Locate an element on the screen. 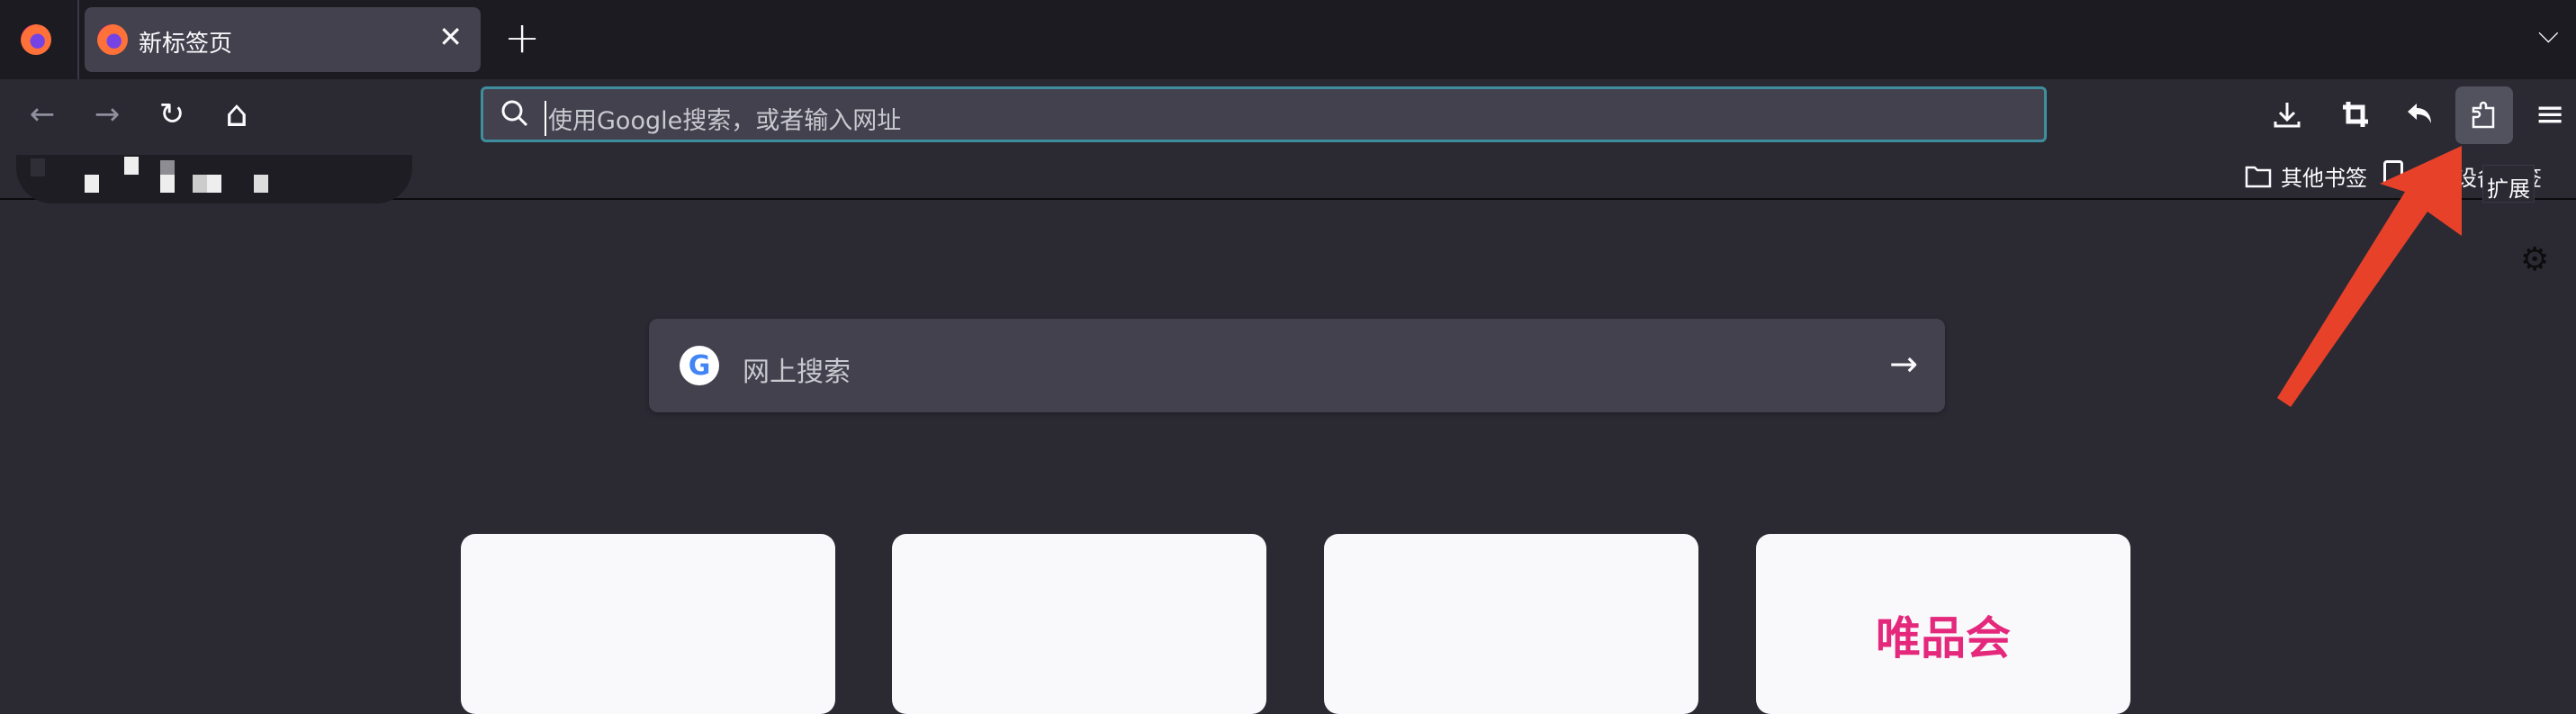 This screenshot has width=2576, height=714. tile-label: 唯品会 is located at coordinates (1943, 638).